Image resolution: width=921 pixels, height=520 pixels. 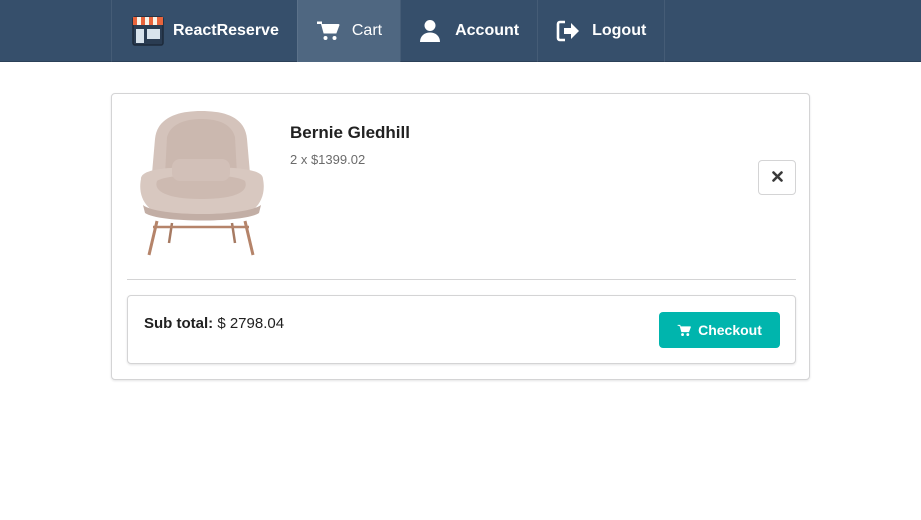 I want to click on subtotal-segment: Sub total: $ 2798.04 Checkout, so click(x=461, y=329).